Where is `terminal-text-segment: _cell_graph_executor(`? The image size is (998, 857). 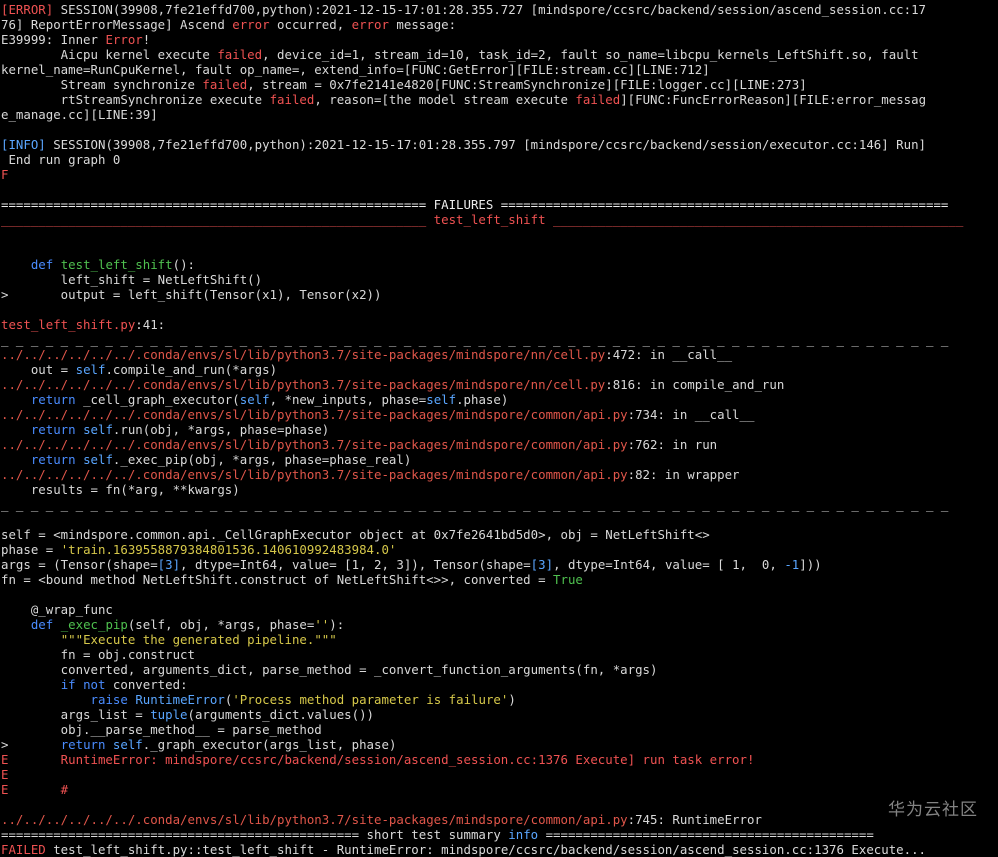 terminal-text-segment: _cell_graph_executor( is located at coordinates (157, 399).